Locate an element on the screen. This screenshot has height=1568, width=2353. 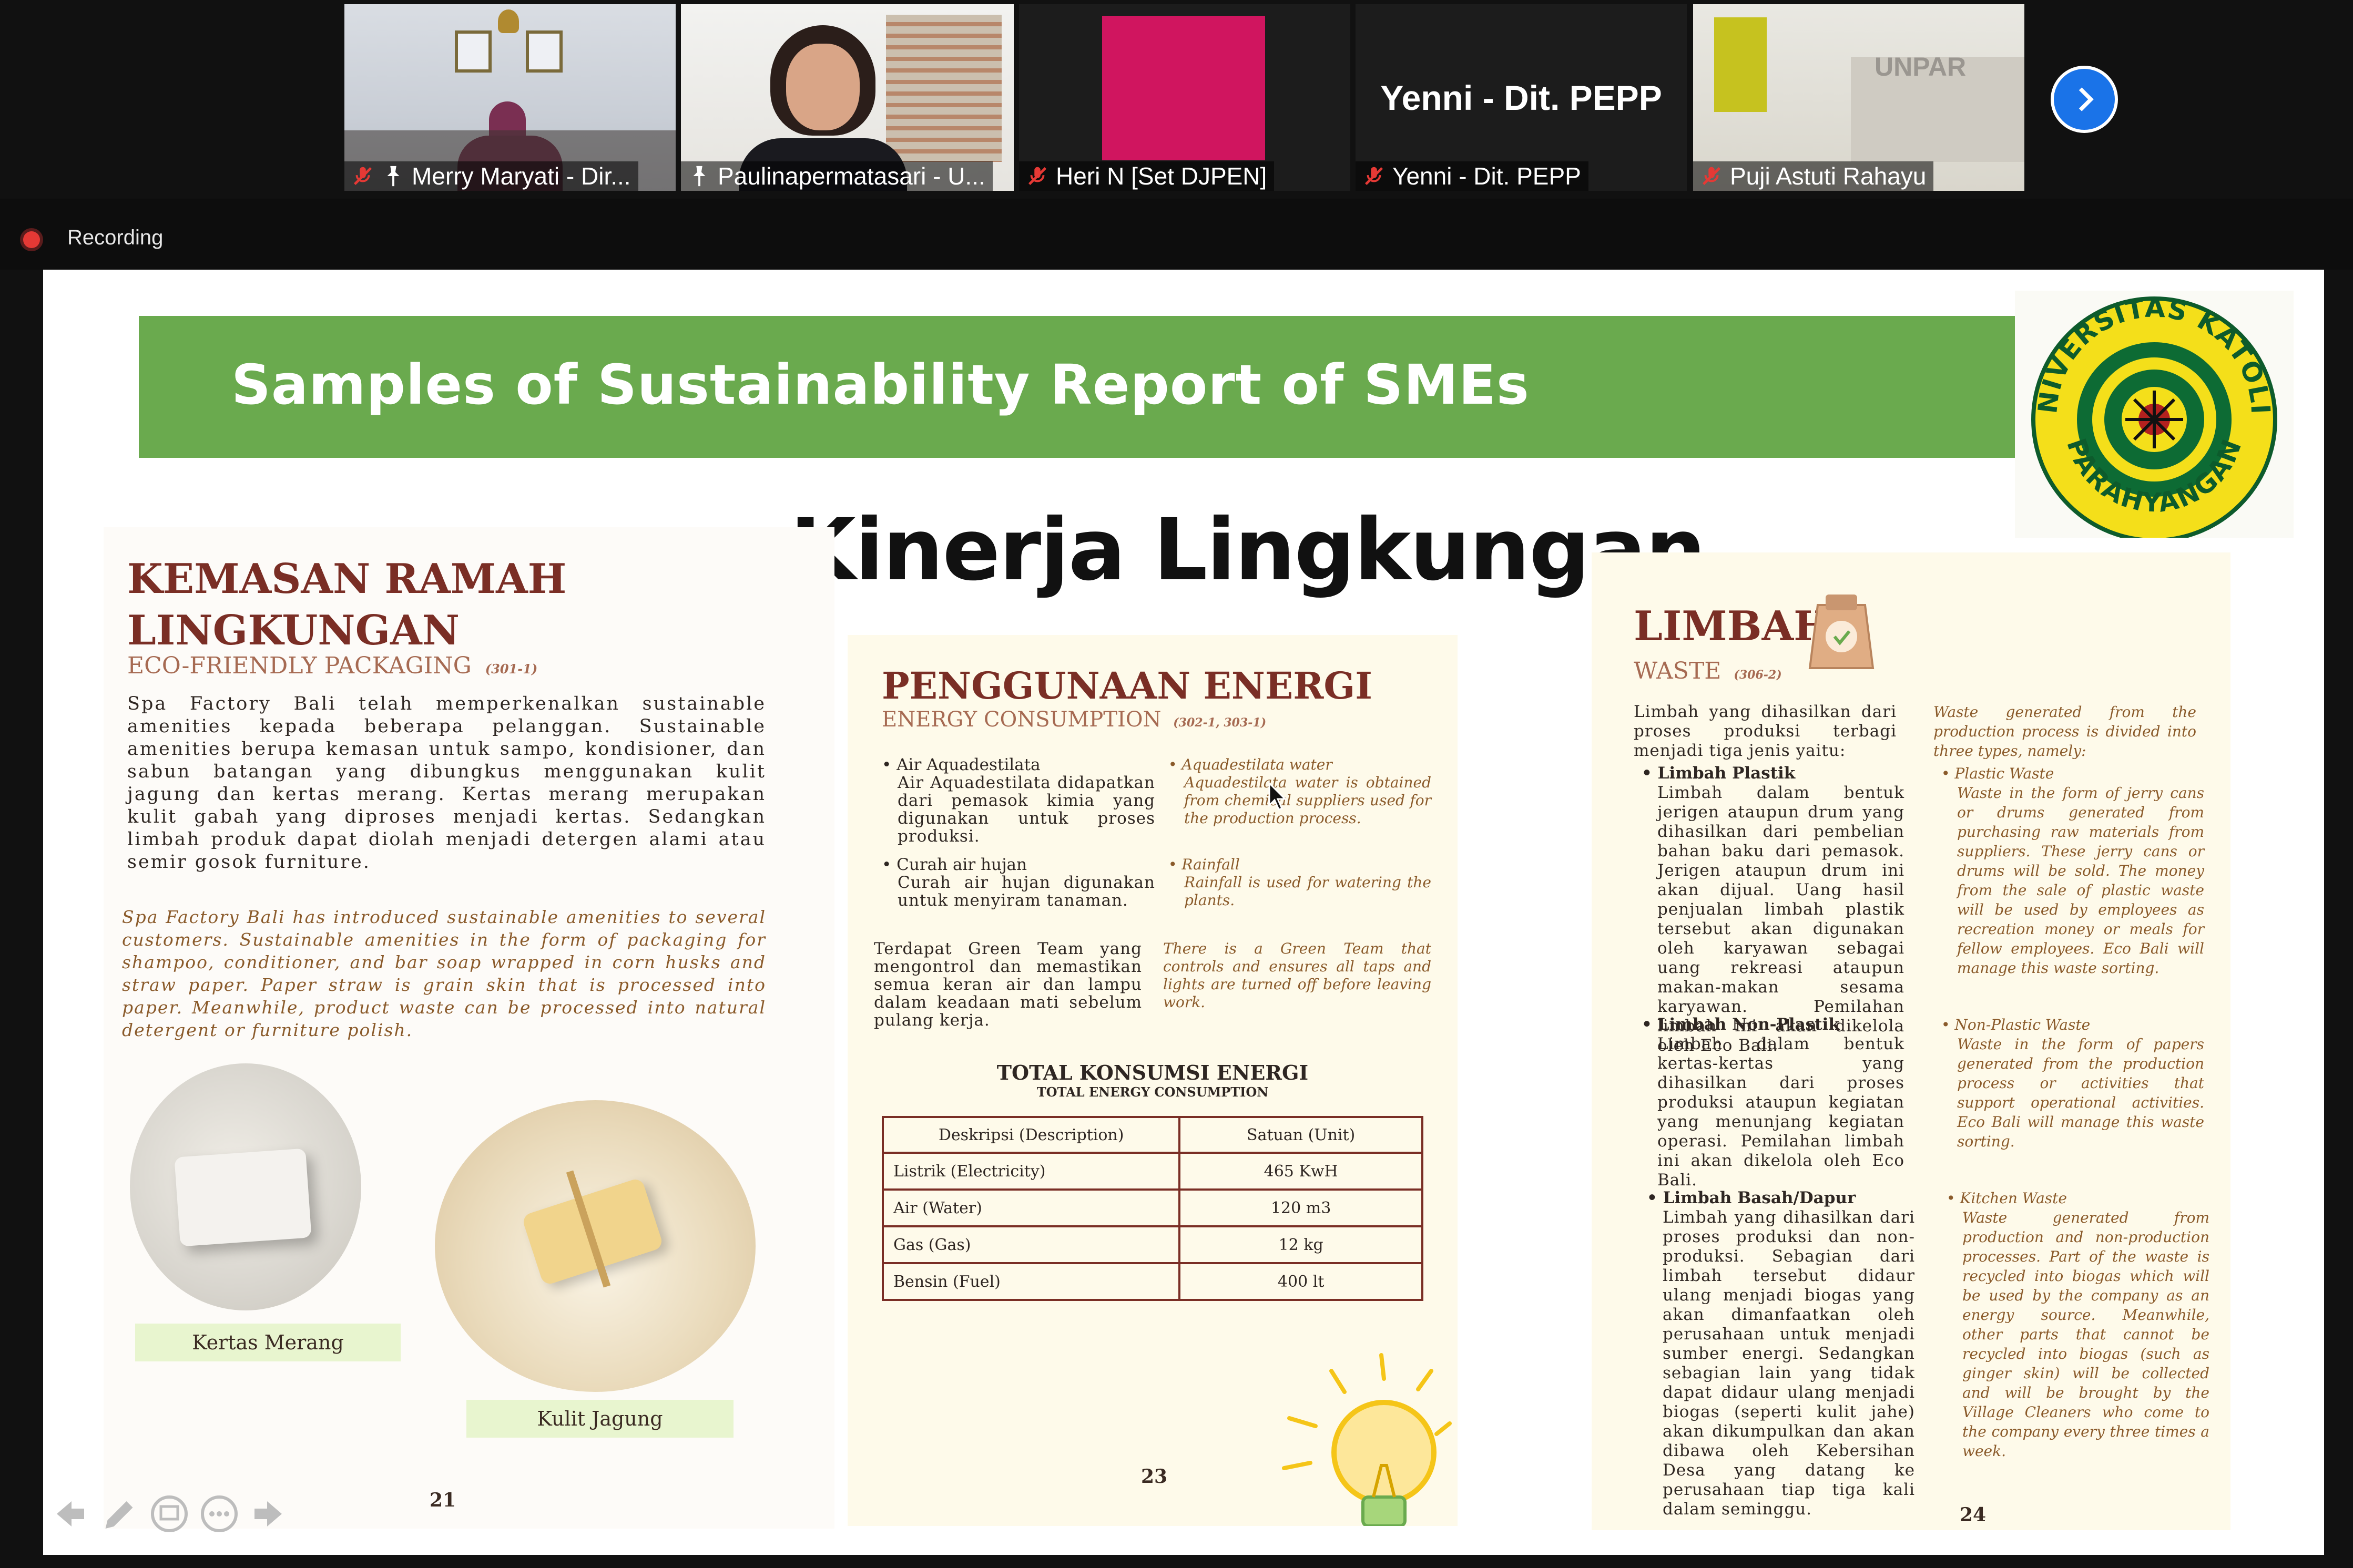
photo-corn-husk-soap is located at coordinates (595, 1246).